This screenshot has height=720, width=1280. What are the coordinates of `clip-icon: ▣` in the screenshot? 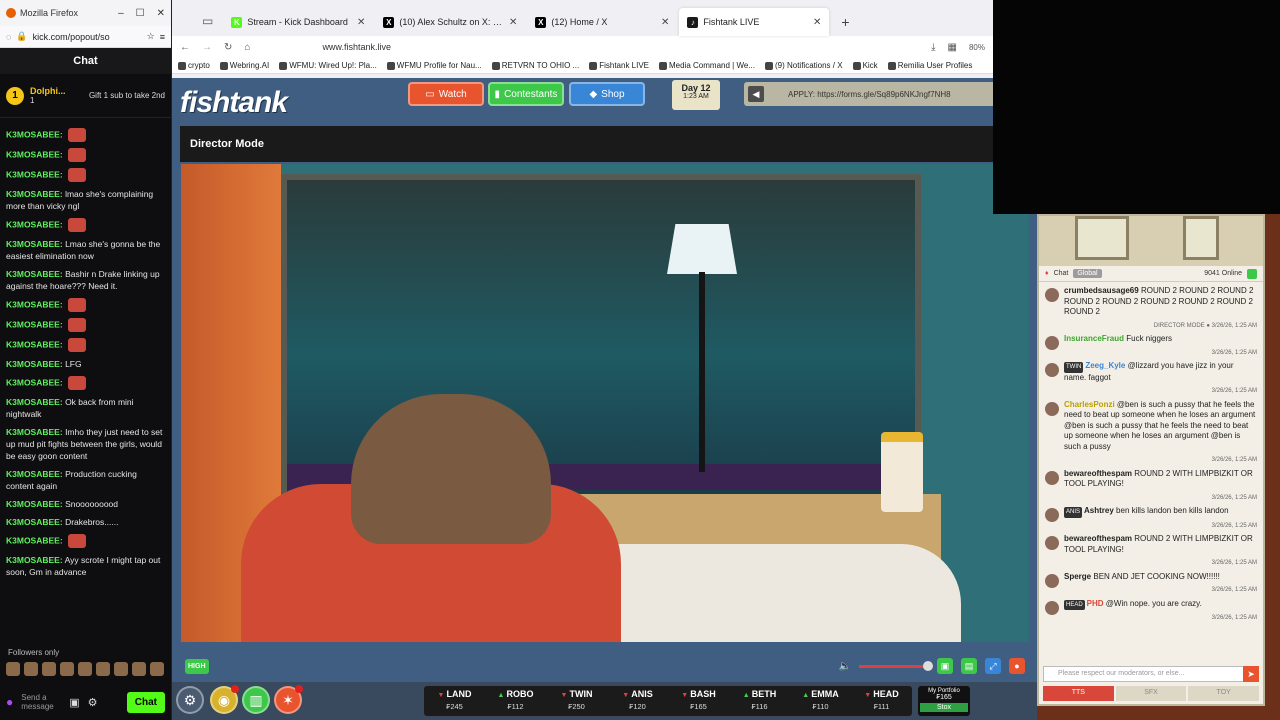 It's located at (945, 666).